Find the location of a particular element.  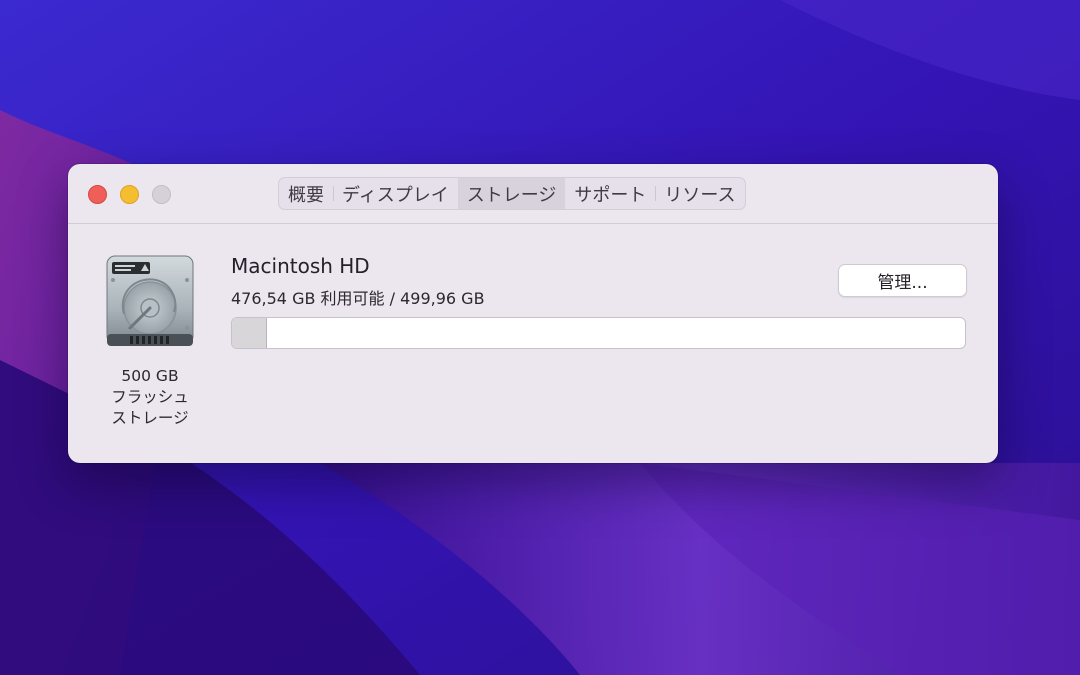

tab-storage: ストレージ is located at coordinates (511, 193).